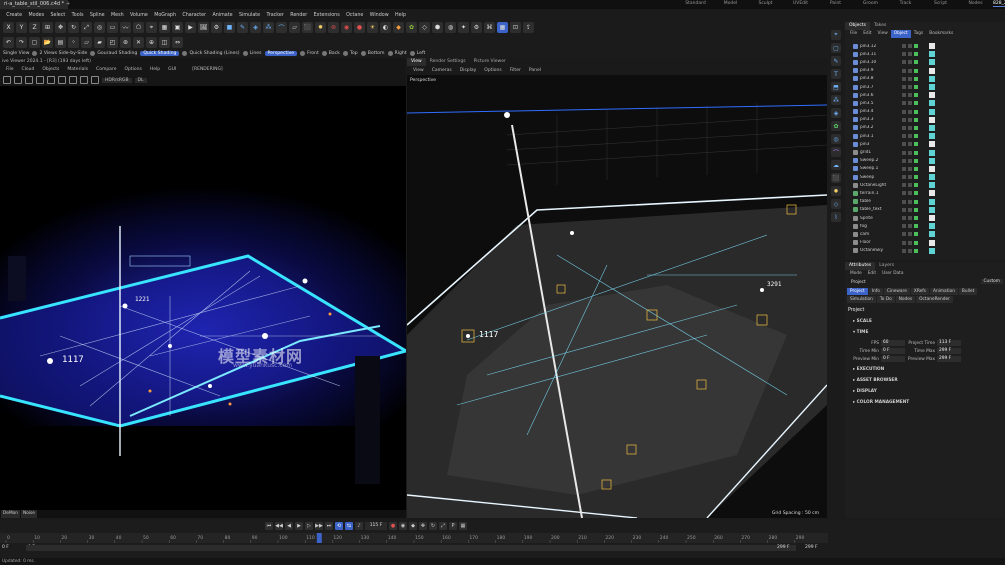 Image resolution: width=1005 pixels, height=565 pixels. I want to click on menu-create: Create, so click(14, 15).